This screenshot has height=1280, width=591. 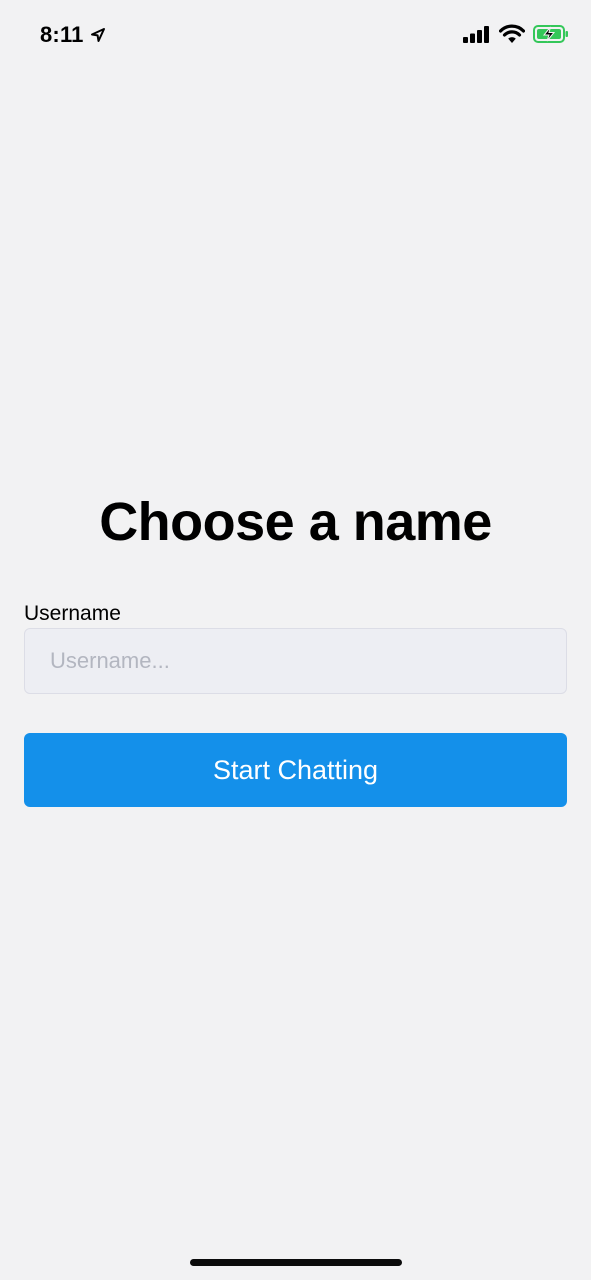 What do you see at coordinates (295, 661) in the screenshot?
I see `username-input` at bounding box center [295, 661].